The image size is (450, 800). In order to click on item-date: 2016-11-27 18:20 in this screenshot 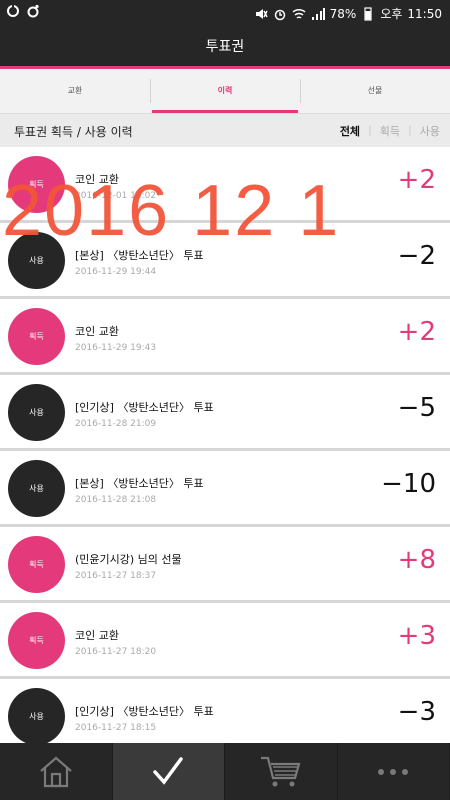, I will do `click(116, 652)`.